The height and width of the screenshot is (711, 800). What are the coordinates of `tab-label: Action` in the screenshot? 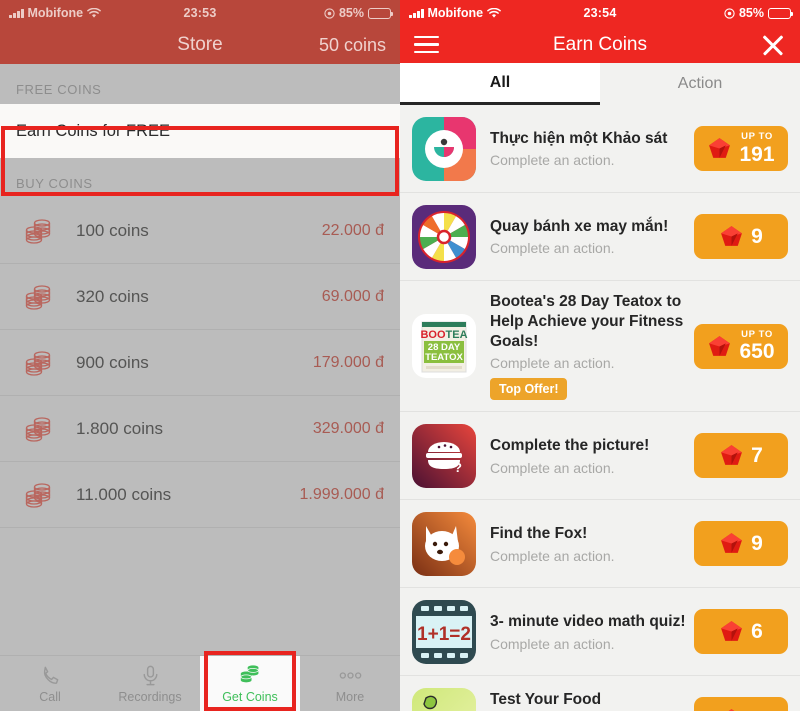 It's located at (700, 83).